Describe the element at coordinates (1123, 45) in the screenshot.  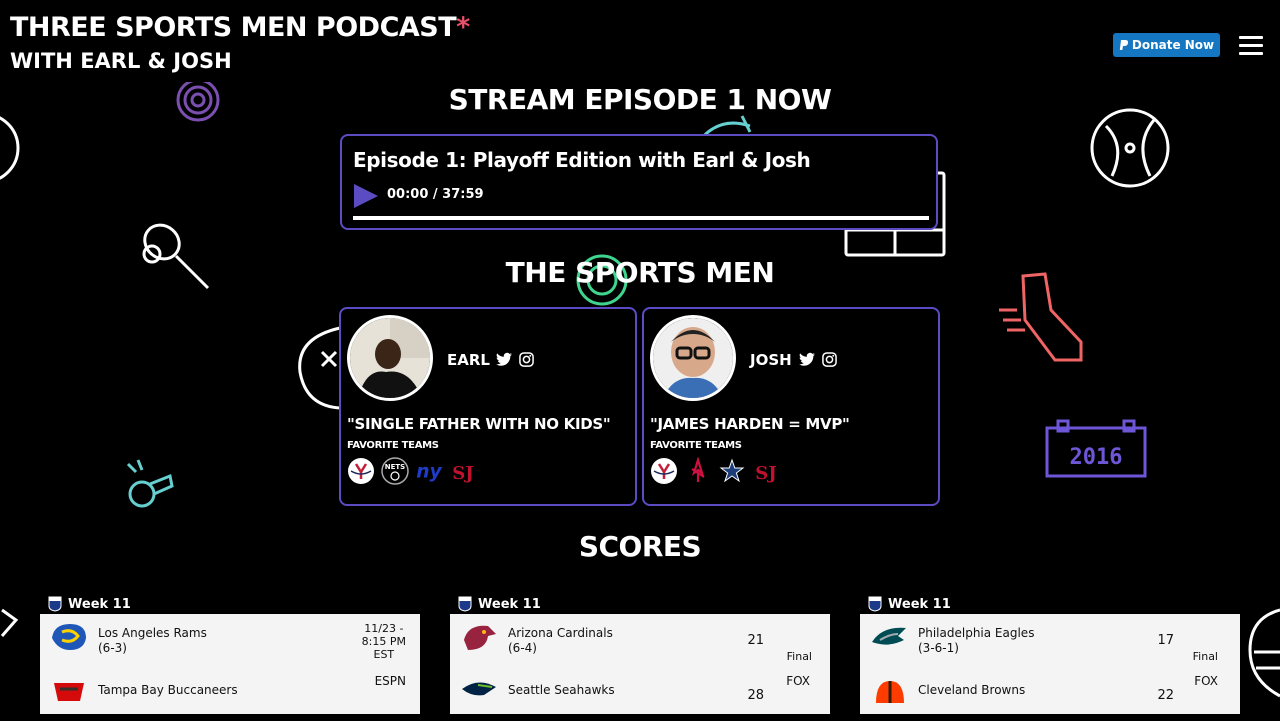
I see `paypal-icon` at that location.